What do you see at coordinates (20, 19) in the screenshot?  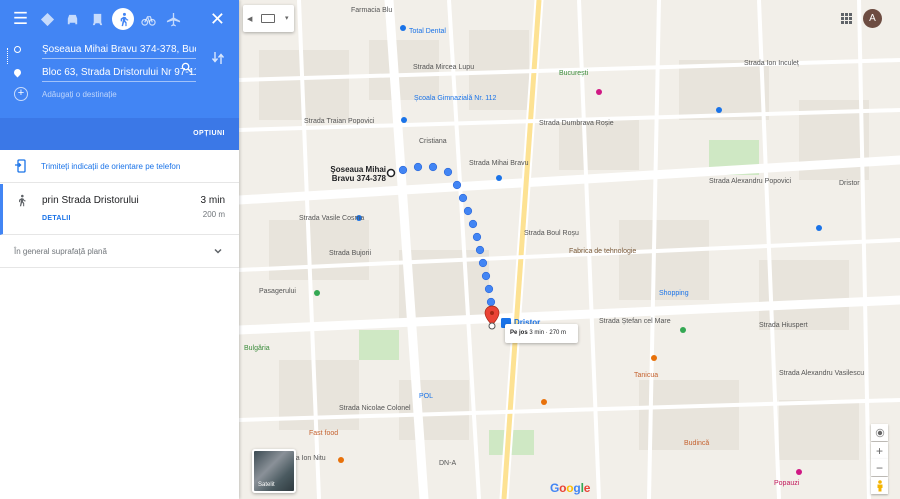 I see `menu-icon: ☰` at bounding box center [20, 19].